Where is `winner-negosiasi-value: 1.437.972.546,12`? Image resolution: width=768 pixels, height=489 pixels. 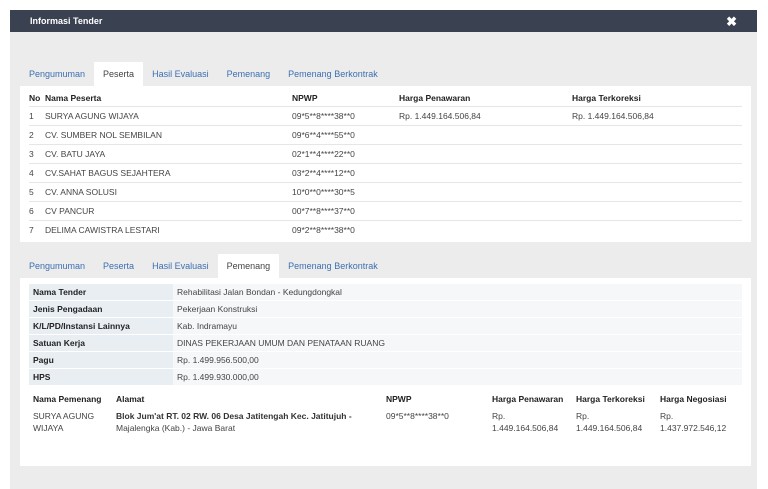 winner-negosiasi-value: 1.437.972.546,12 is located at coordinates (693, 428).